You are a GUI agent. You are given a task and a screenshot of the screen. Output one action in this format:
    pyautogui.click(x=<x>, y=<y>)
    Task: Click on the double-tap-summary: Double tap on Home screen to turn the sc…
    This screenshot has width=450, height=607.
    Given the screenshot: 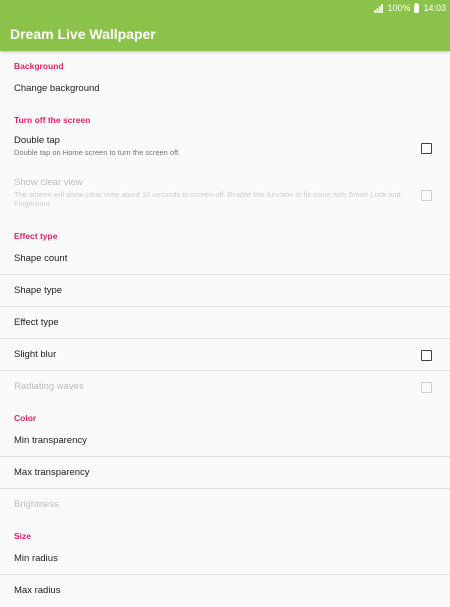 What is the action you would take?
    pyautogui.click(x=97, y=152)
    